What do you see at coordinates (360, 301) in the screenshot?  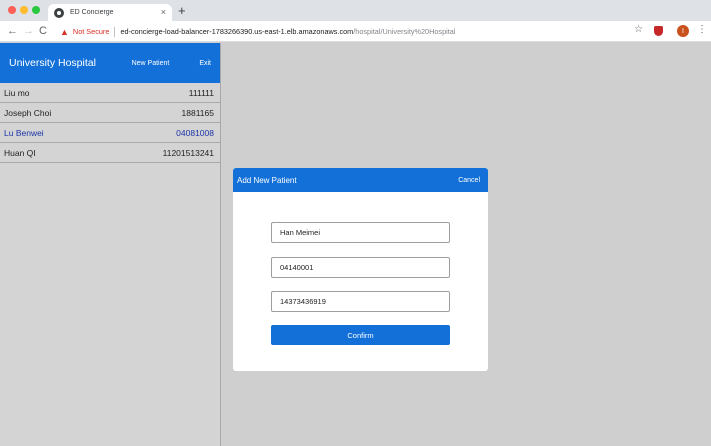 I see `patient-phone-field` at bounding box center [360, 301].